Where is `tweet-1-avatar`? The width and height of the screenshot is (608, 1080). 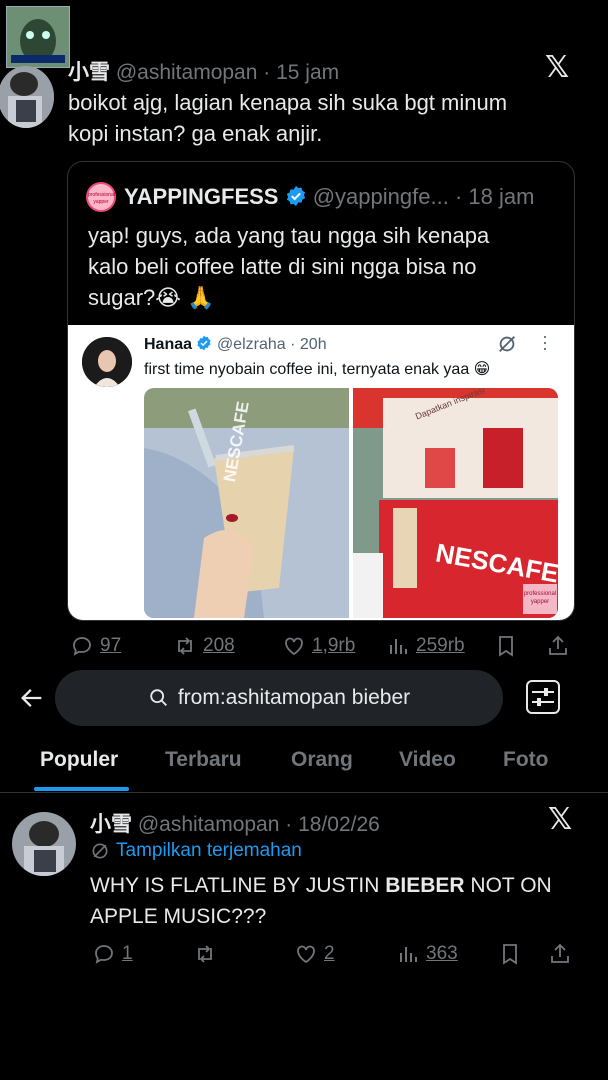 tweet-1-avatar is located at coordinates (27, 97).